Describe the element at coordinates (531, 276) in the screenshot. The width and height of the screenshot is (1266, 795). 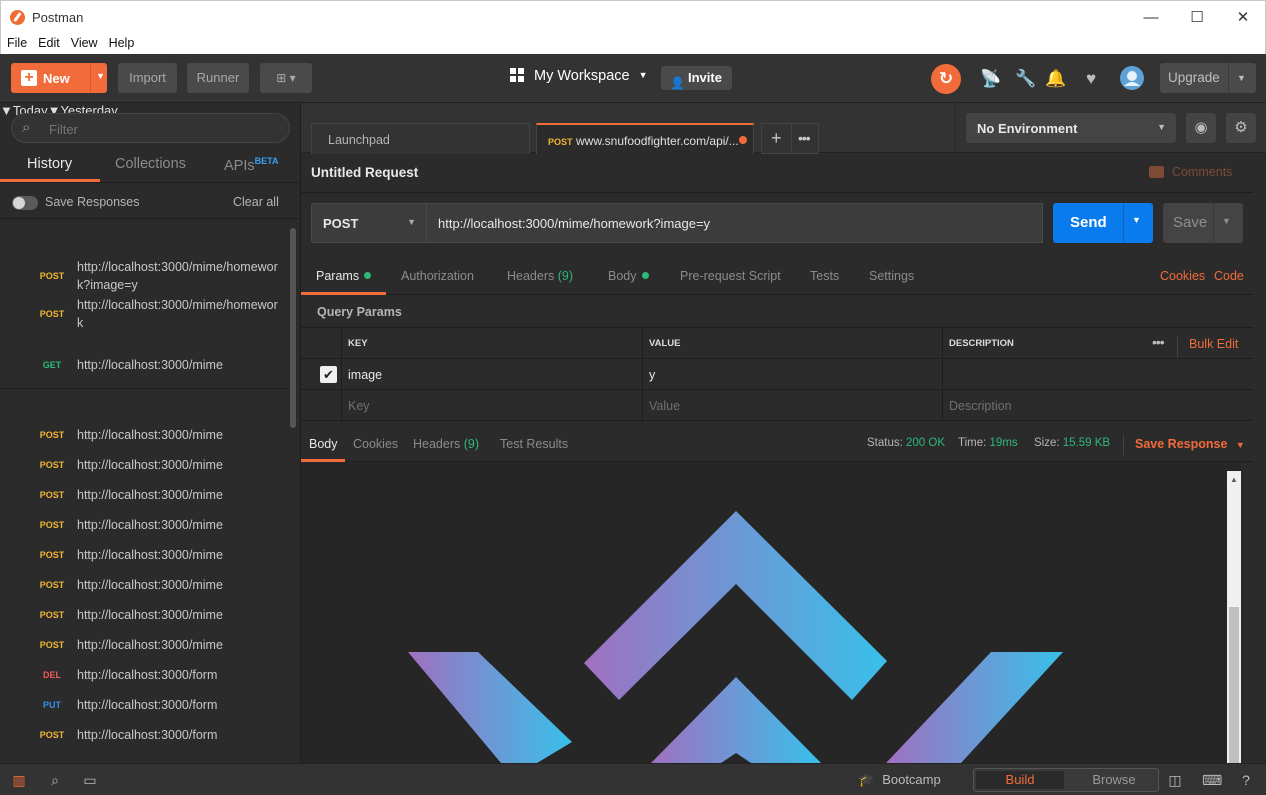
I see `tab-headers-label: Headers` at that location.